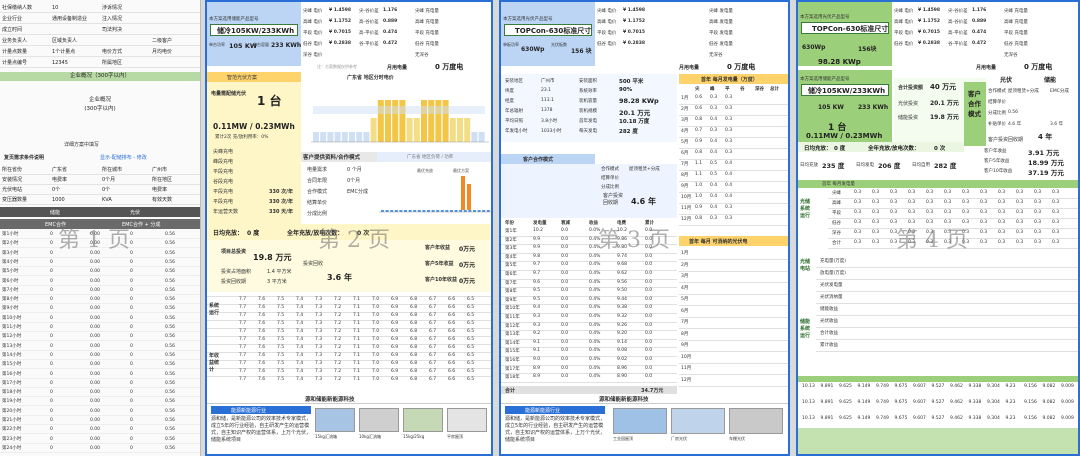 Image resolution: width=1080 pixels, height=456 pixels. Describe the element at coordinates (742, 89) in the screenshot. I see `gen-header: 谷` at that location.